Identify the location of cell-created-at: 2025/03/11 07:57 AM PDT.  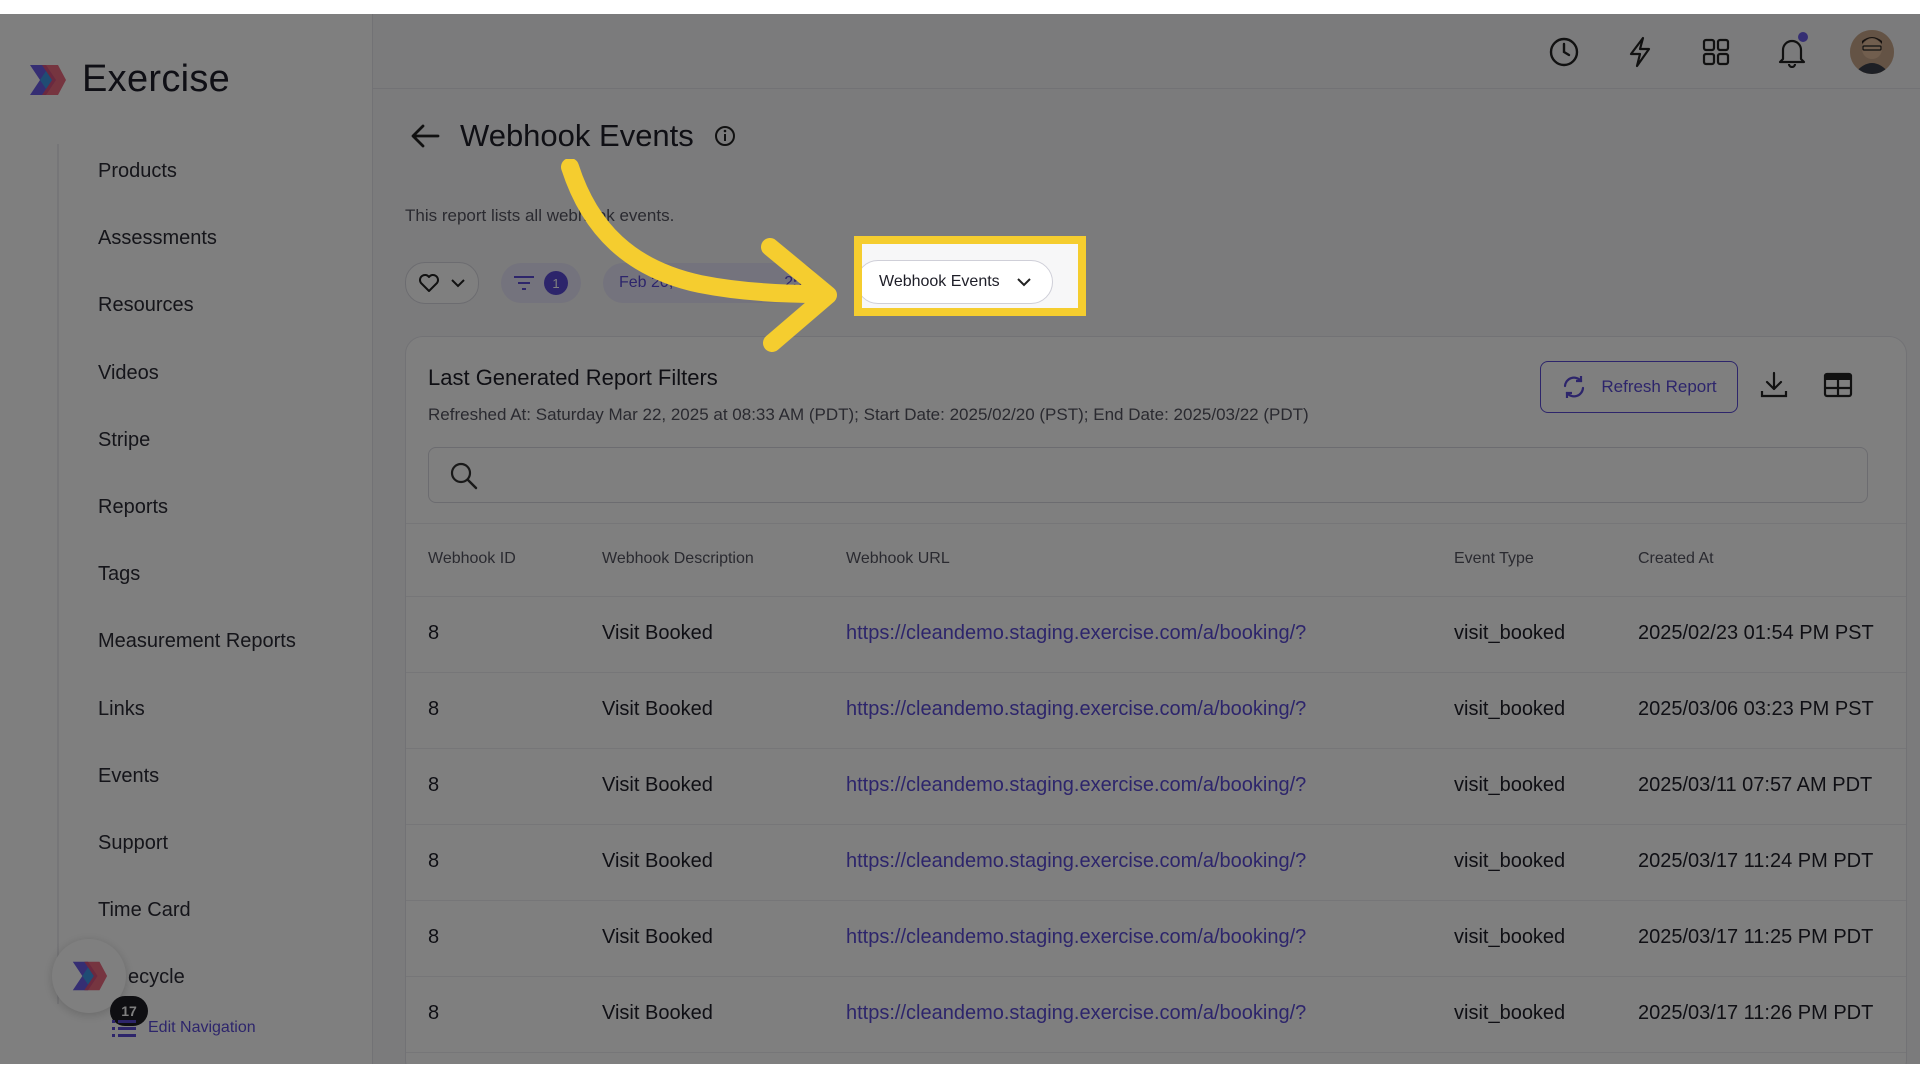
(1755, 785).